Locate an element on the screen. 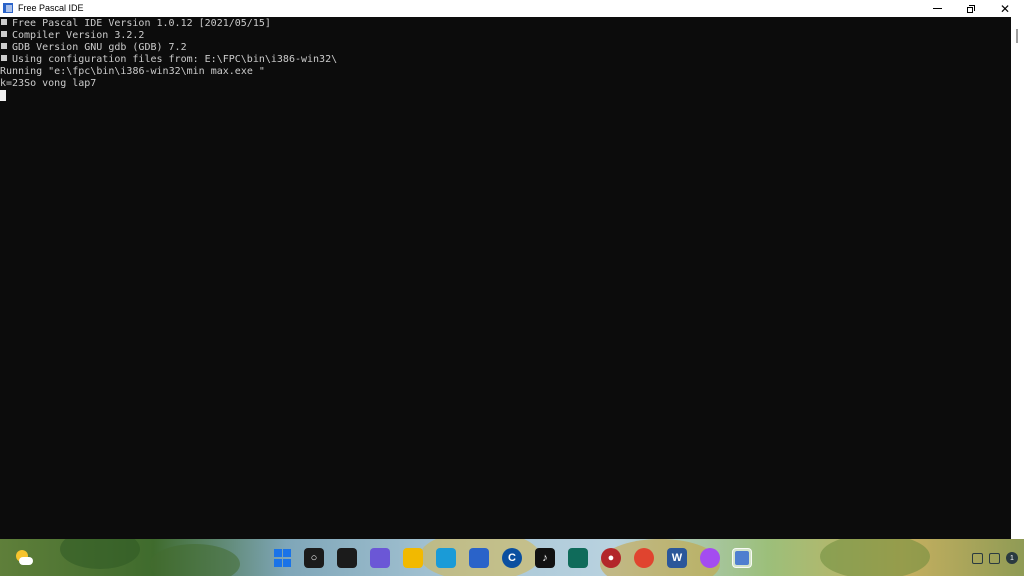 This screenshot has height=576, width=1024. console-line-text: GDB Version GNU gdb (GDB) 7.2 is located at coordinates (99, 47).